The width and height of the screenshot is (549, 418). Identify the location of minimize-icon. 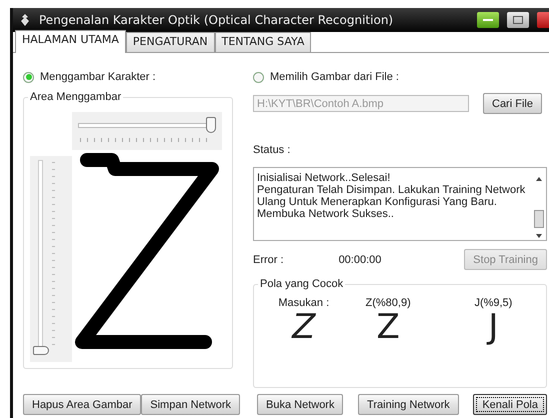
(488, 20).